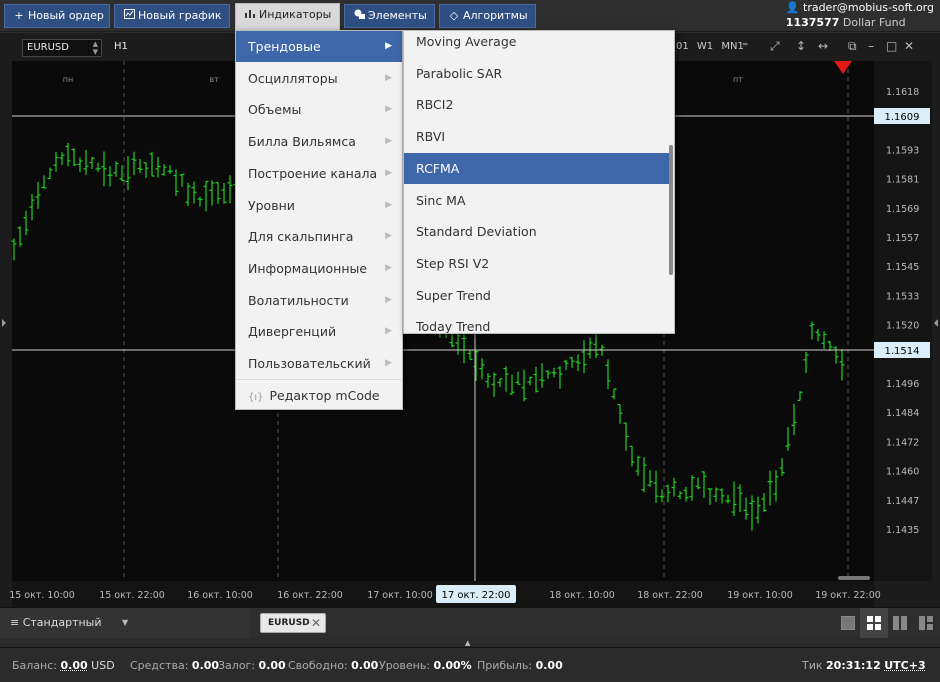  What do you see at coordinates (902, 413) in the screenshot?
I see `price-tick: 1.1484` at bounding box center [902, 413].